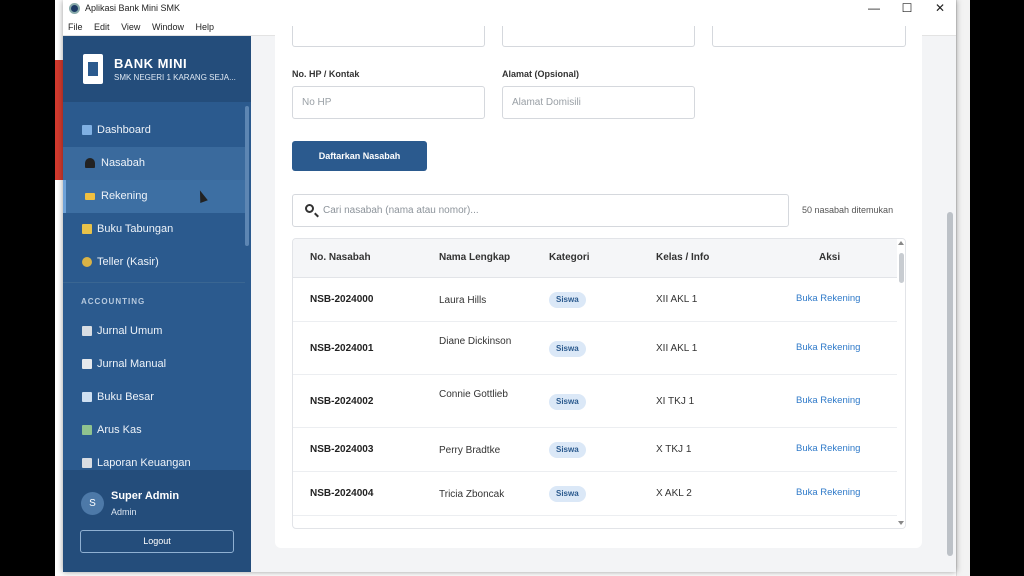 The width and height of the screenshot is (1024, 576). Describe the element at coordinates (87, 130) in the screenshot. I see `chart-icon` at that location.